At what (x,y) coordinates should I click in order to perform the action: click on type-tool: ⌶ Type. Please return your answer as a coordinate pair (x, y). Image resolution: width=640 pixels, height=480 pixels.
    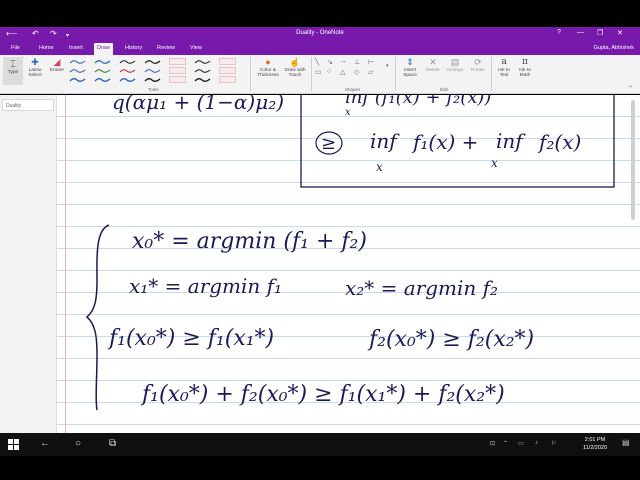
    Looking at the image, I should click on (13, 71).